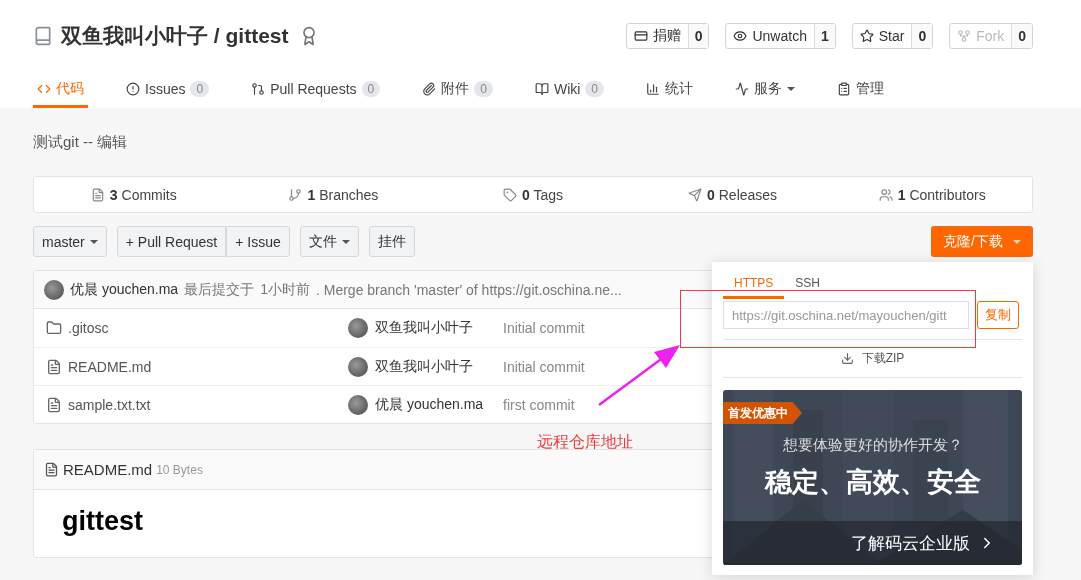 The height and width of the screenshot is (580, 1081). I want to click on action-button: Unwatch 1, so click(780, 36).